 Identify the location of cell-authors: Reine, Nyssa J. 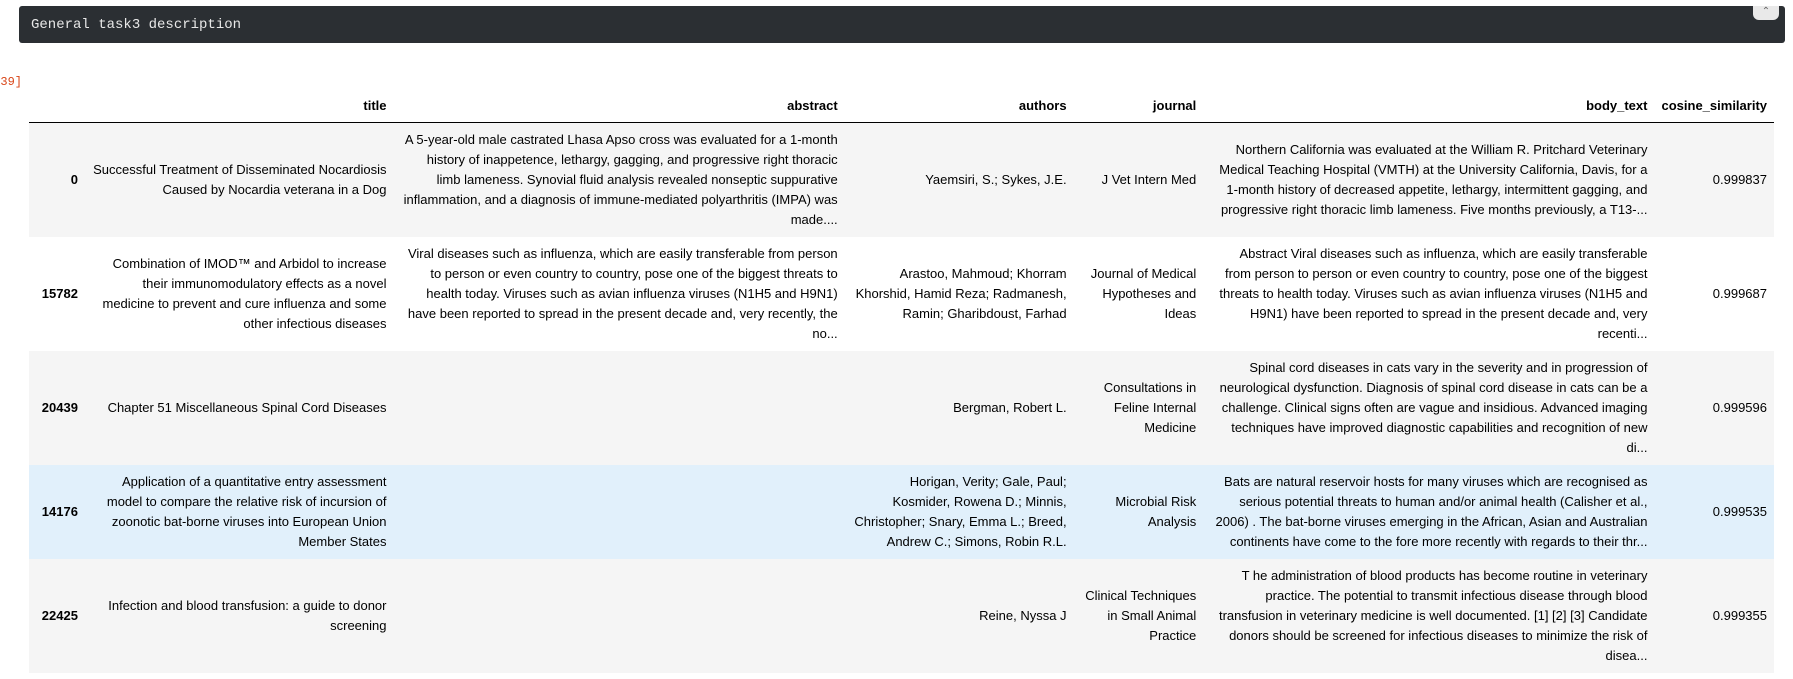
(1023, 615).